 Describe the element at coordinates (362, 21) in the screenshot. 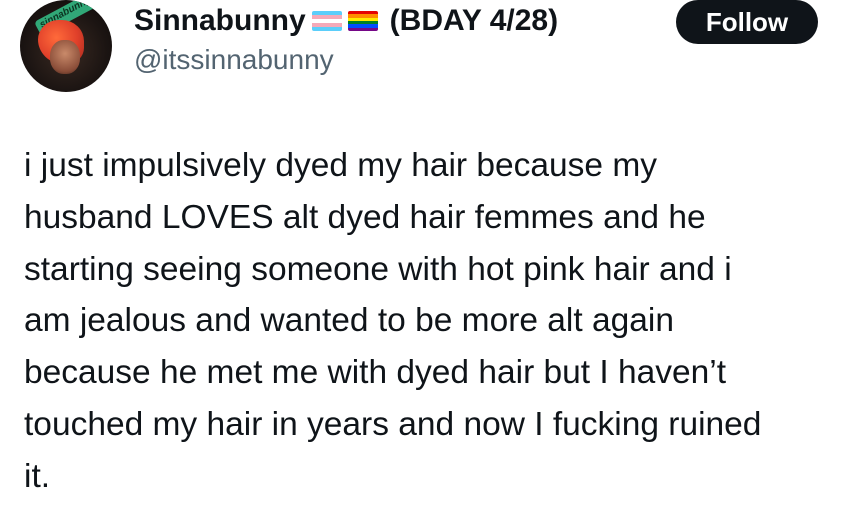

I see `rainbow-pride-flag-icon` at that location.